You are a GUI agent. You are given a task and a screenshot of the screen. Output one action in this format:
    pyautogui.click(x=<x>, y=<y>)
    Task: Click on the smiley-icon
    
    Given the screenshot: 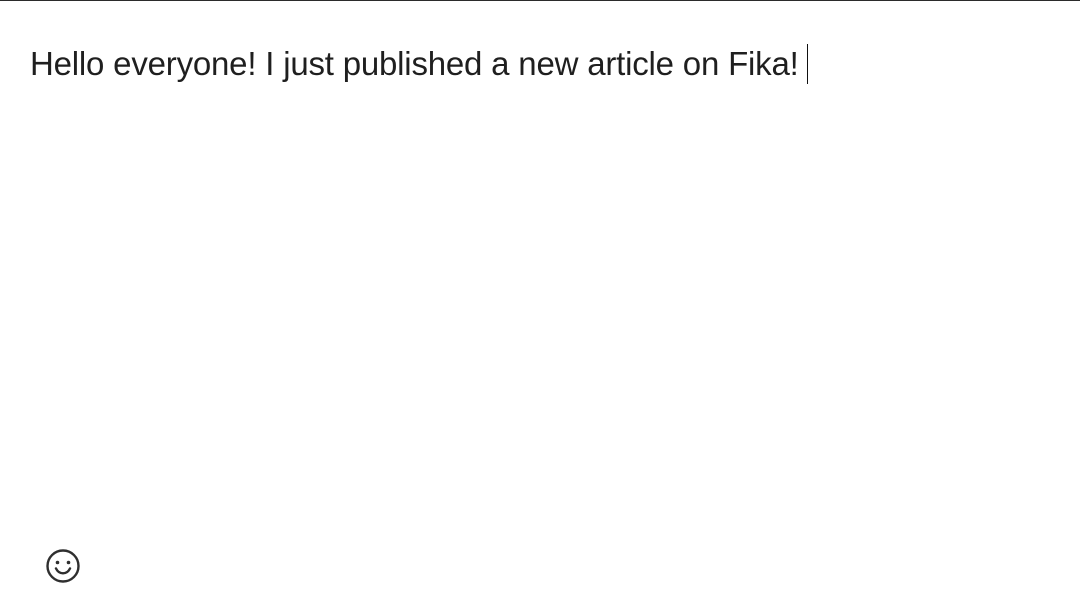 What is the action you would take?
    pyautogui.click(x=63, y=566)
    